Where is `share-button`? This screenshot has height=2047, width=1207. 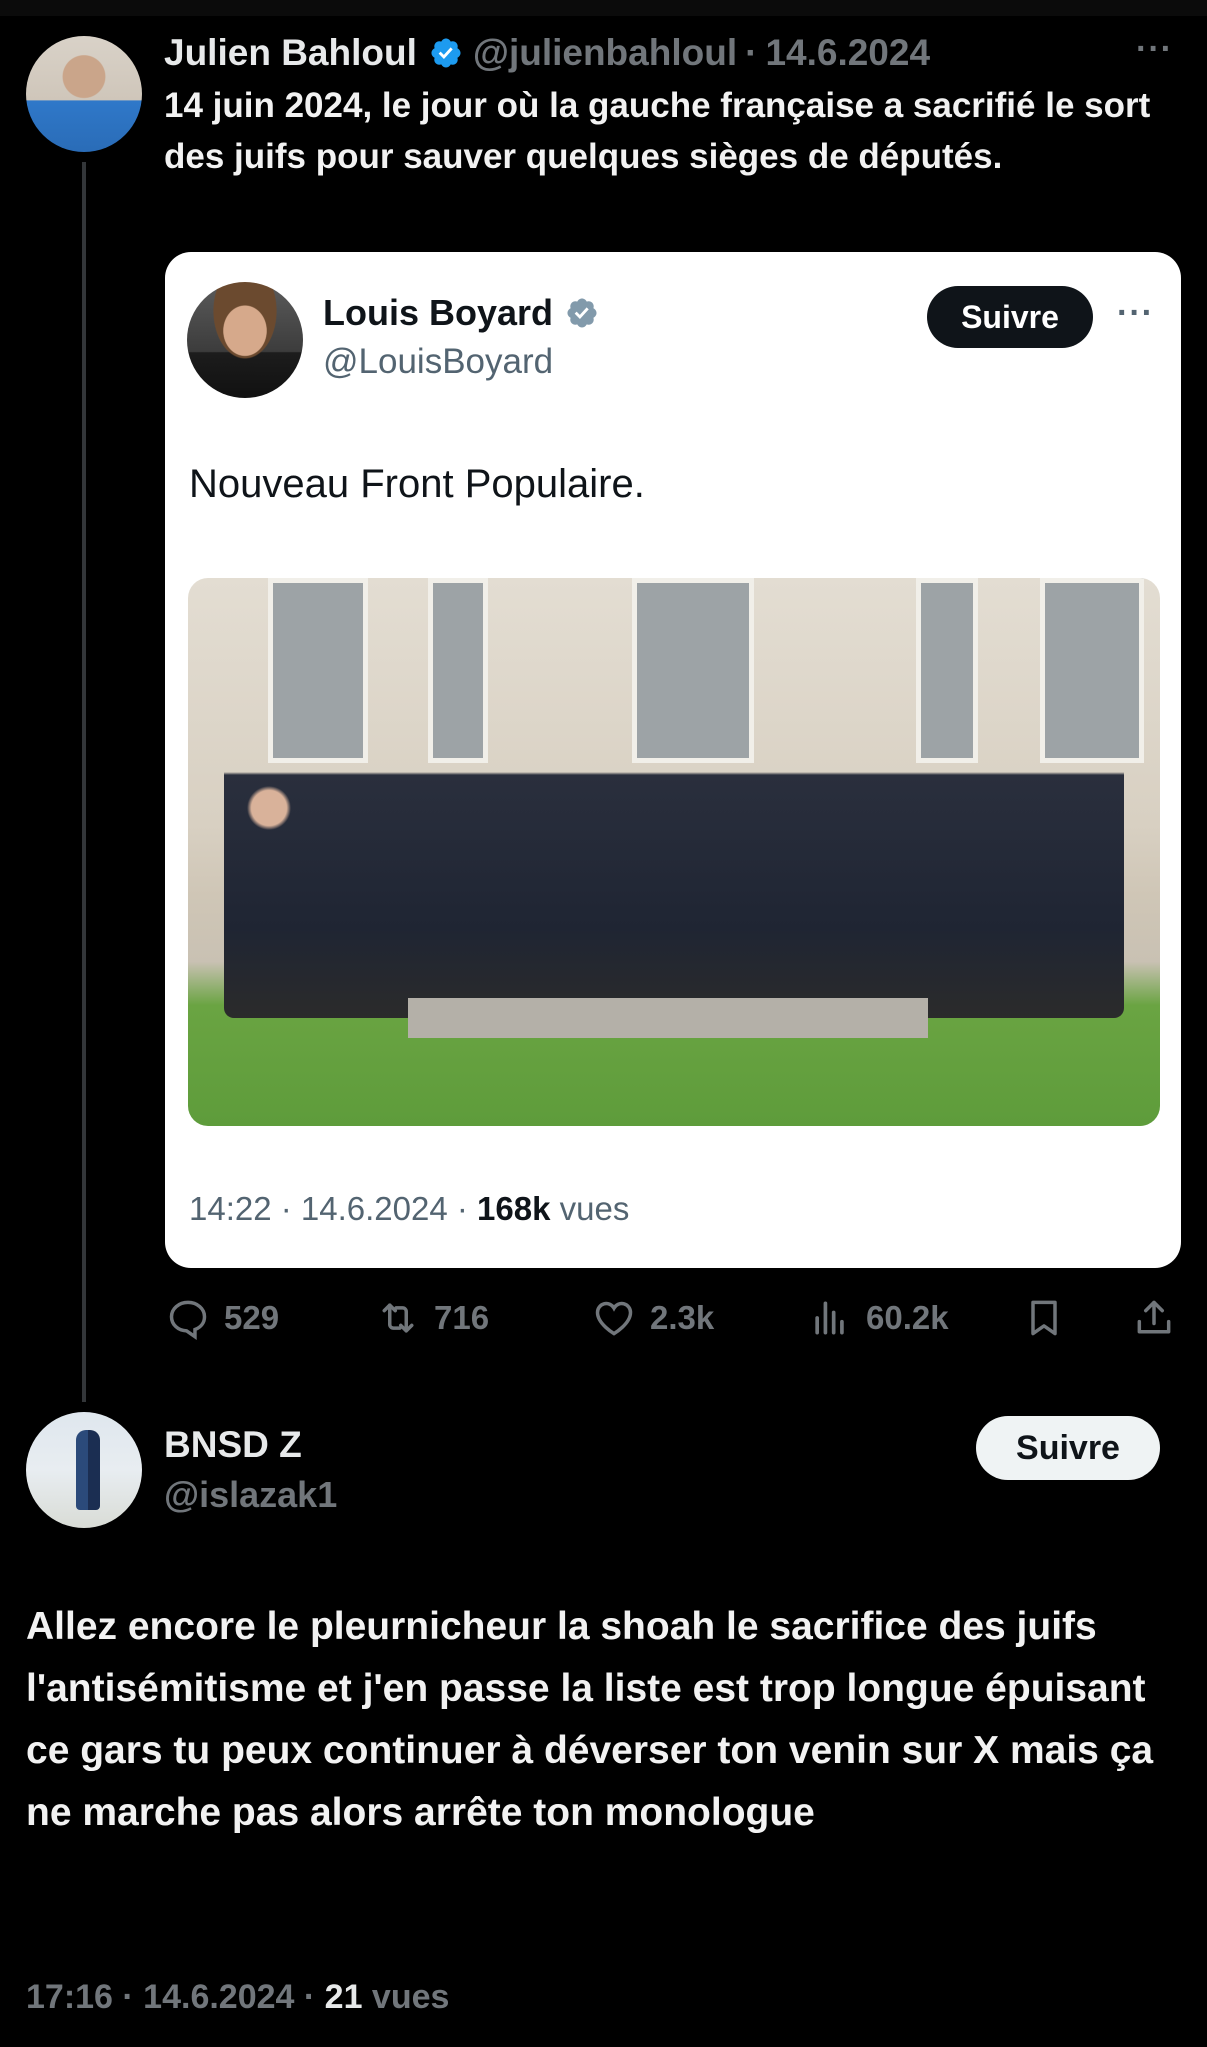 share-button is located at coordinates (1154, 1318).